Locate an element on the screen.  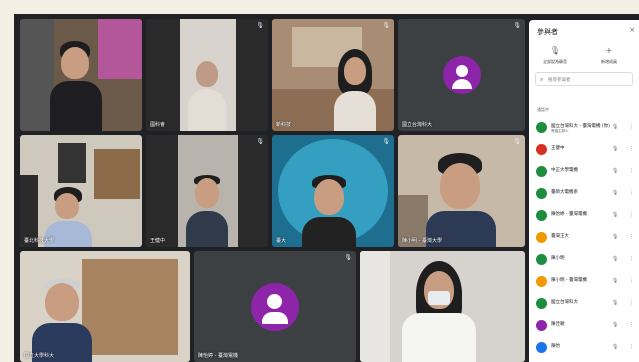
search-input: ⌕ 搜尋參與者 is located at coordinates (584, 79).